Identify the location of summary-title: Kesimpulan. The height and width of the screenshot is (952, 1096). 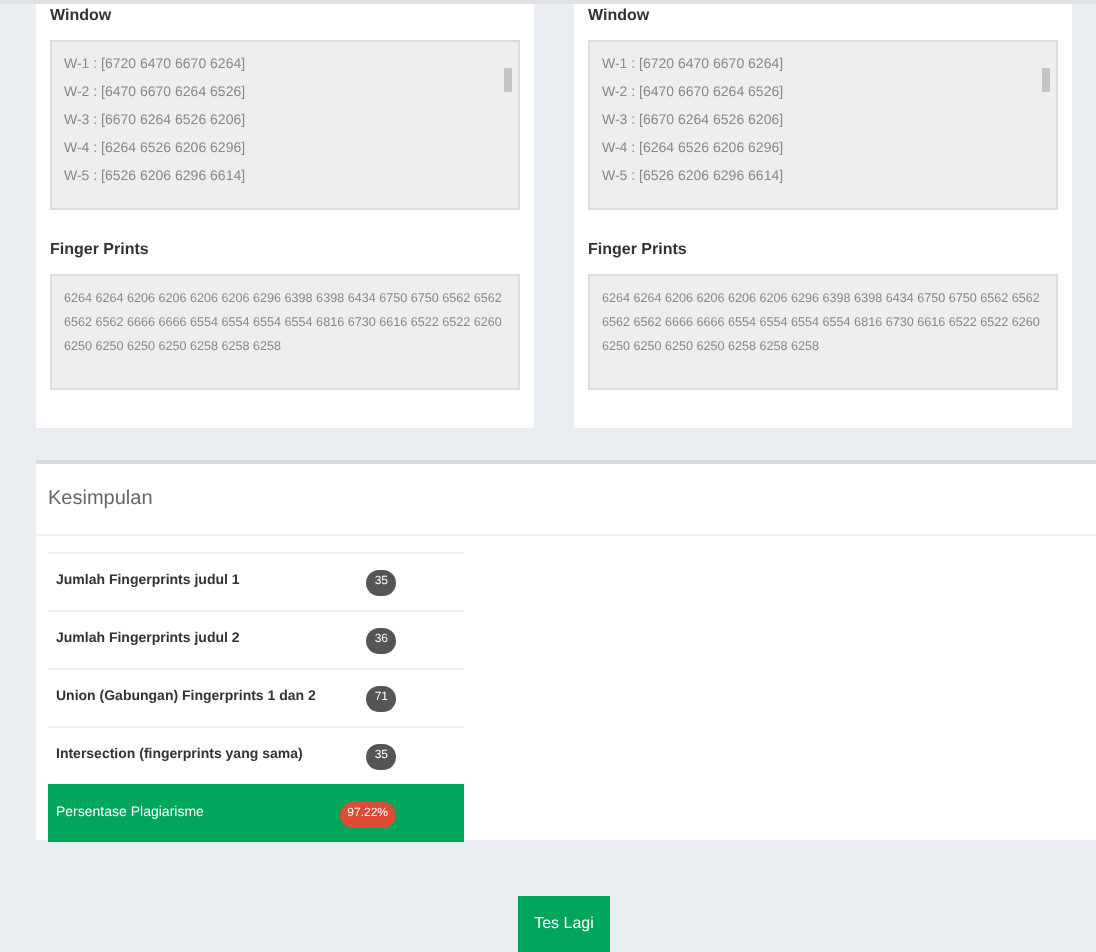
(566, 500).